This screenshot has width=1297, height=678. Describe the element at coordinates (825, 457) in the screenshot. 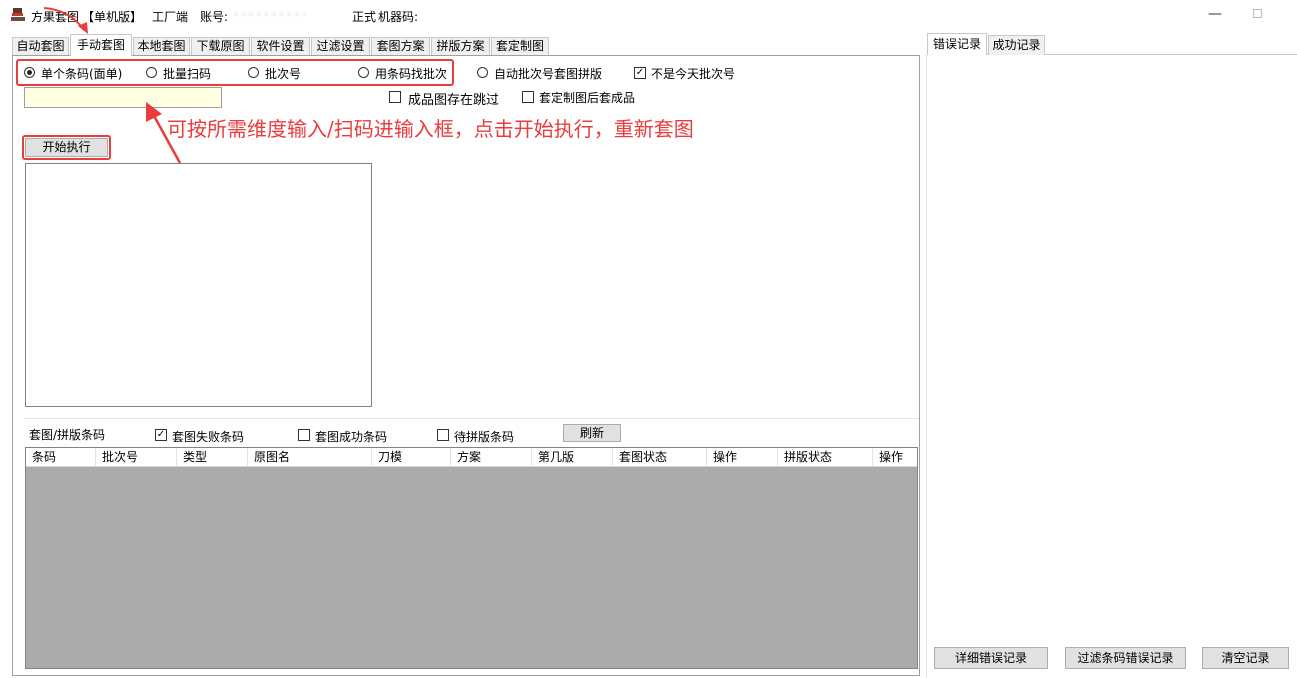

I see `column-header-layout-status: 拼版状态` at that location.